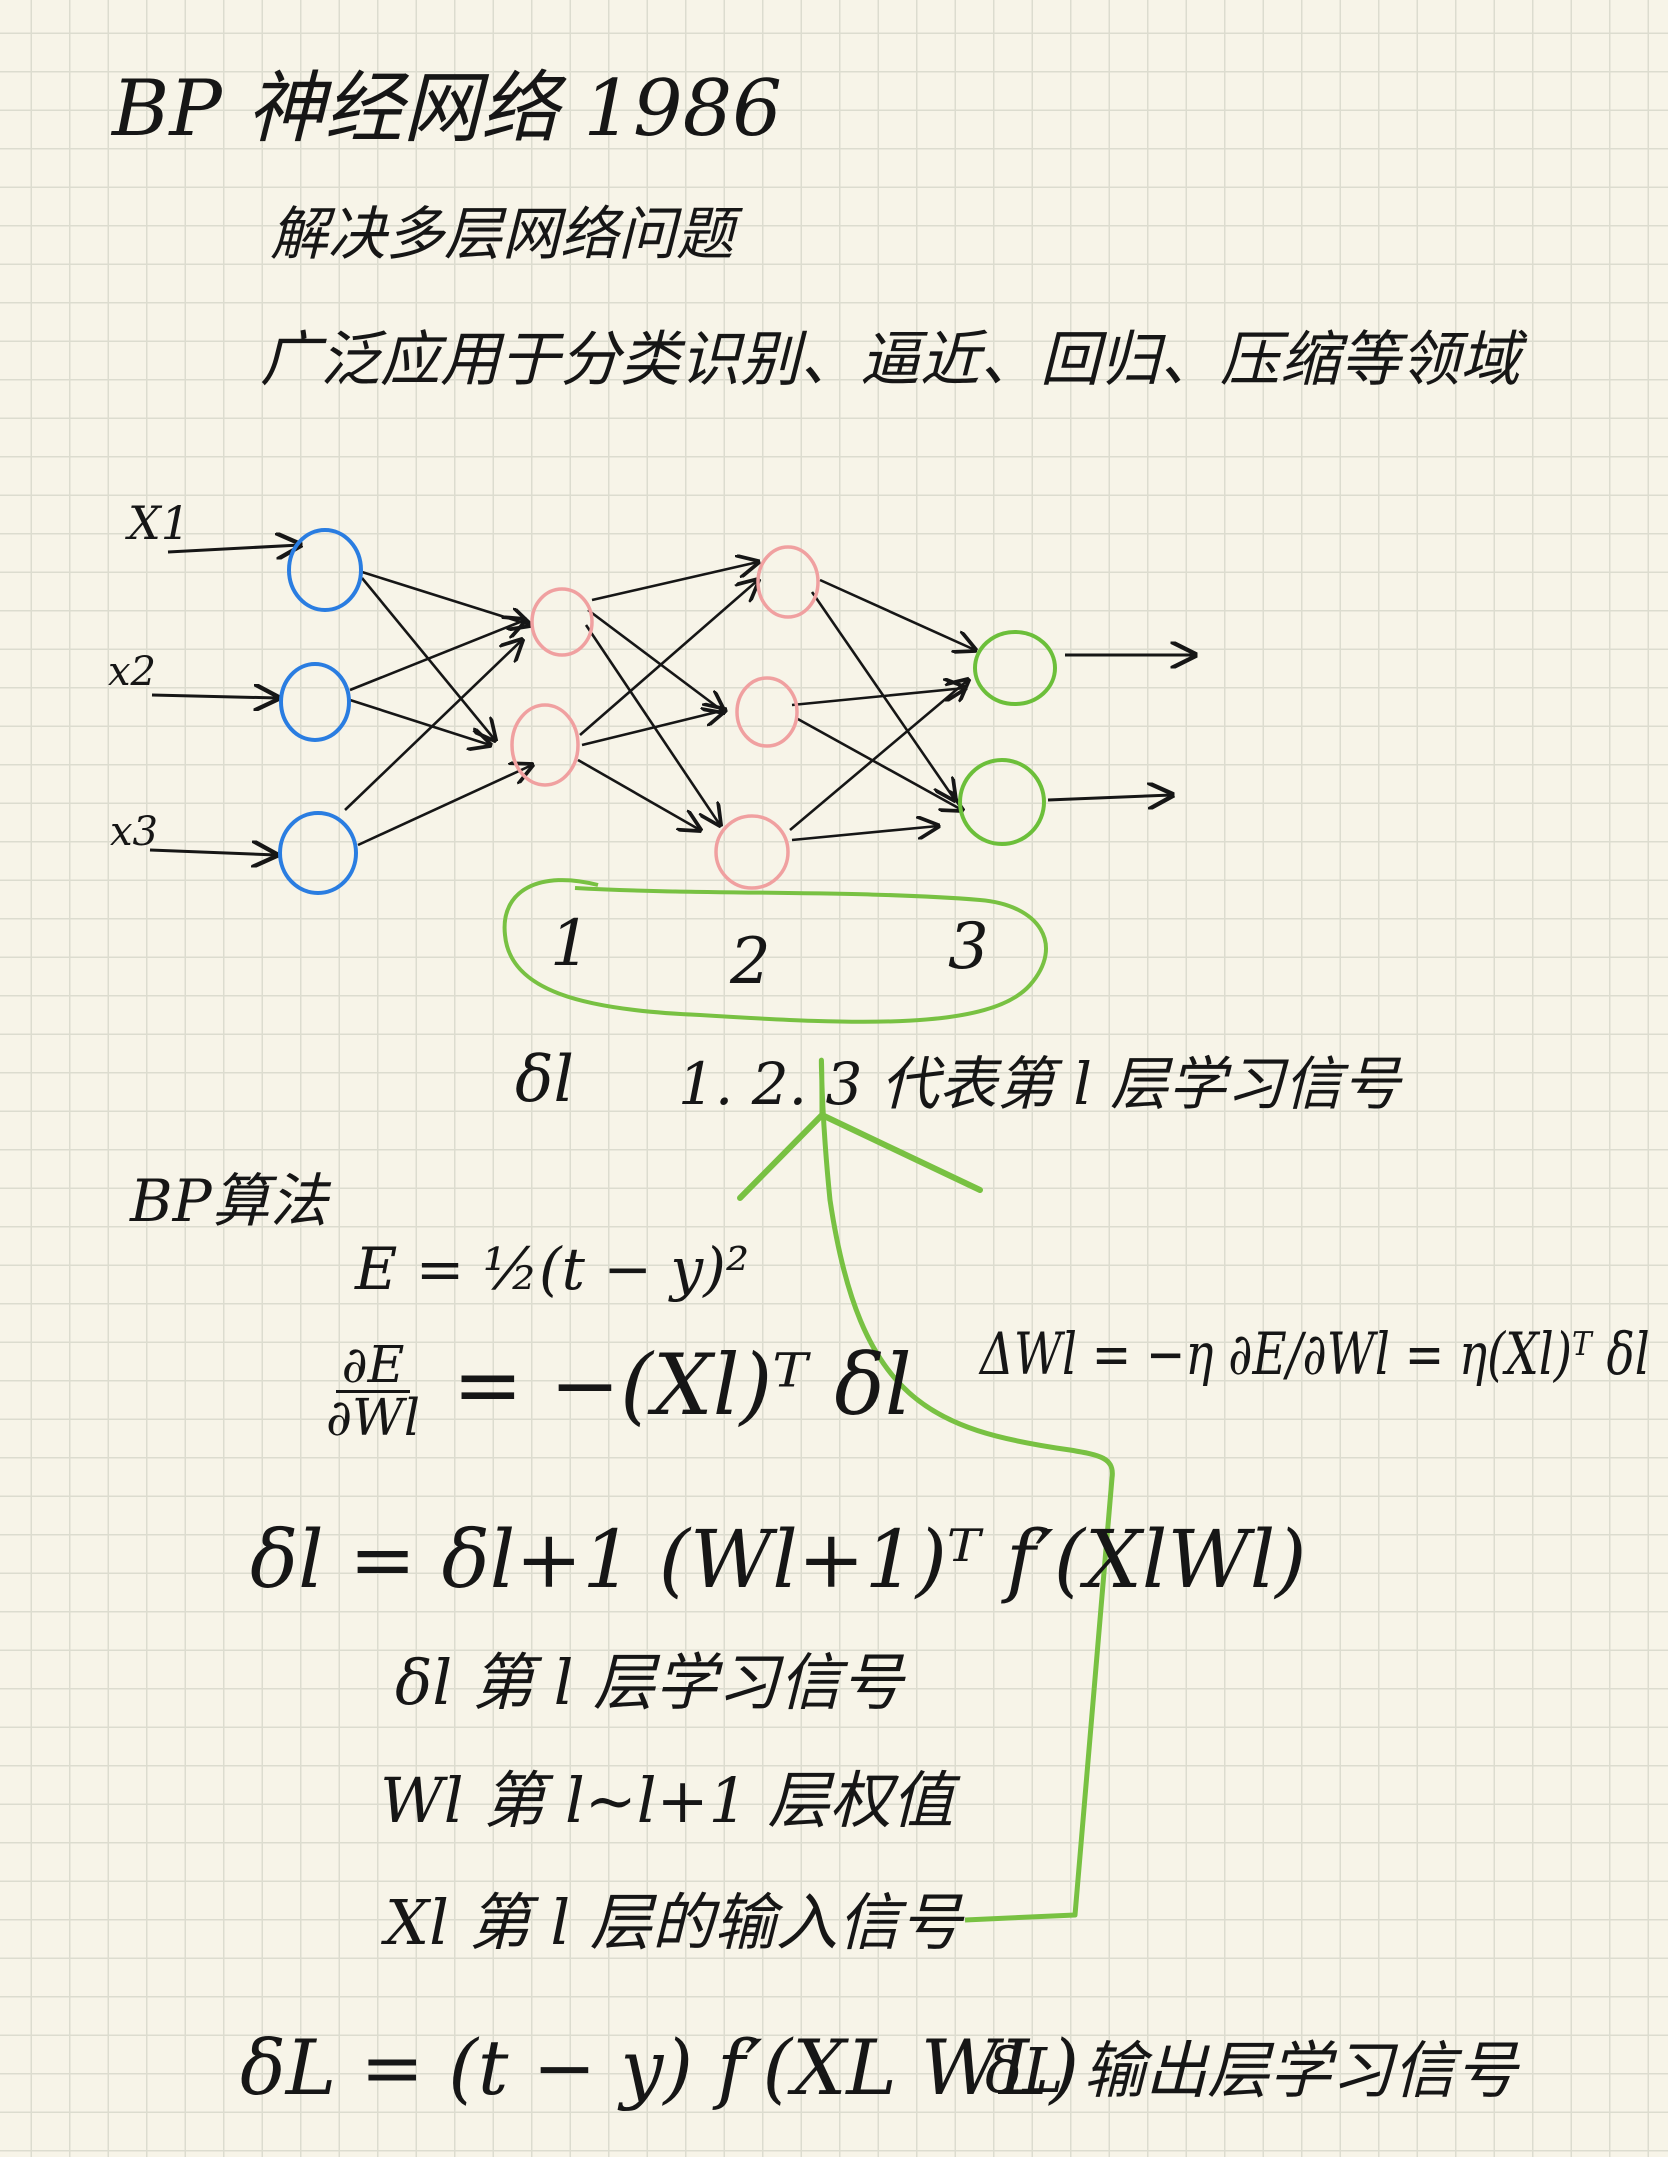 Image resolution: width=1668 pixels, height=2157 pixels. Describe the element at coordinates (660, 2067) in the screenshot. I see `output-delta-formula: δL = (t − y) f′(XL WL)` at that location.